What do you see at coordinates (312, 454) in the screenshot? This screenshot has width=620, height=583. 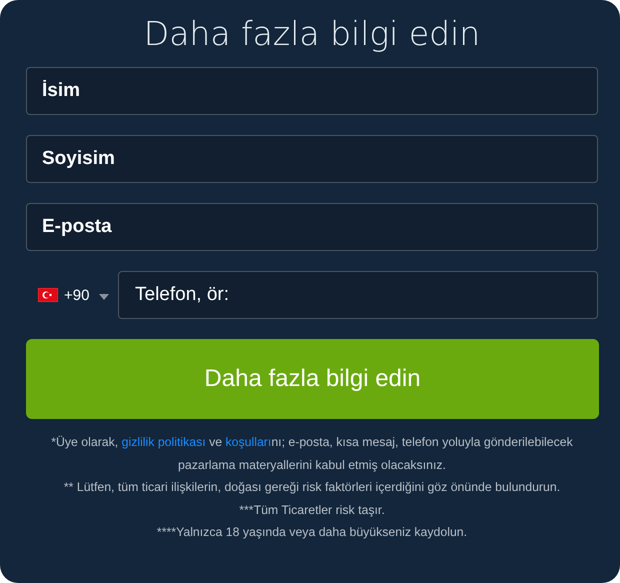 I see `disclaimer-text: *Üye olarak, gizlilik politikası ve koşullarını; e-posta, kısa mesaj, telefon yoluyla gönderilebilecek pazarlama materyallerini kabul etmiş olacaksınız.` at bounding box center [312, 454].